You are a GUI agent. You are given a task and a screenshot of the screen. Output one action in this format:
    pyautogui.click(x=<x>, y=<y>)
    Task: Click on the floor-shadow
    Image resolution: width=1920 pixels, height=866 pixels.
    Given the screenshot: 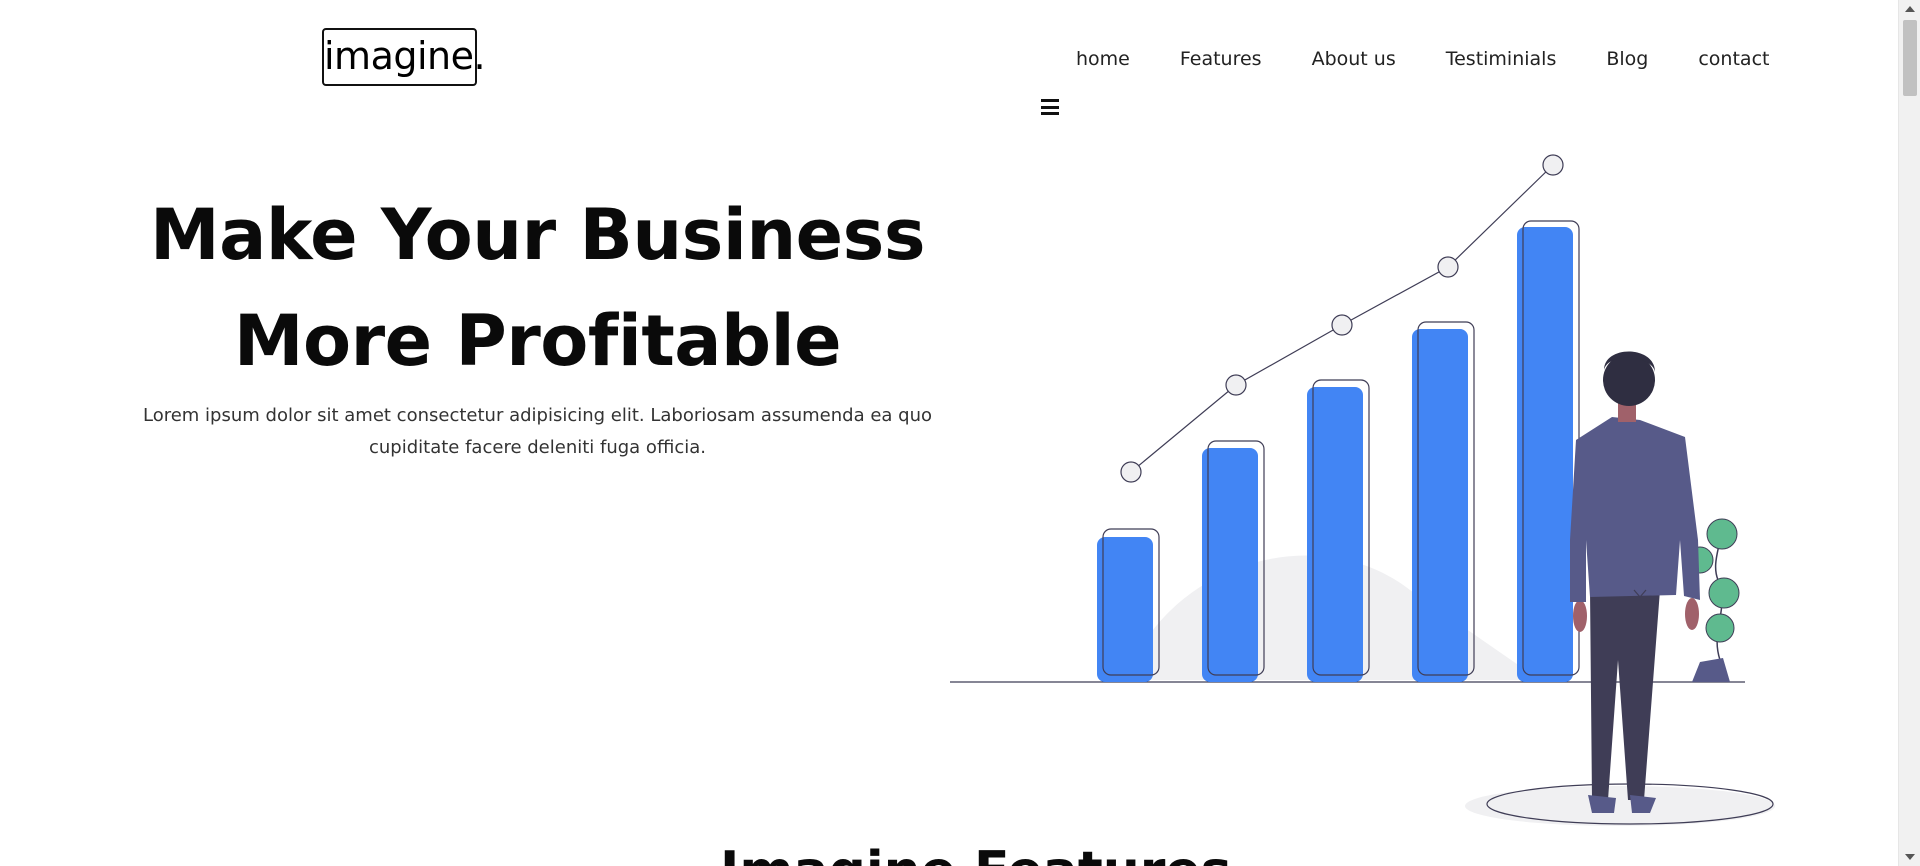 What is the action you would take?
    pyautogui.click(x=1620, y=806)
    